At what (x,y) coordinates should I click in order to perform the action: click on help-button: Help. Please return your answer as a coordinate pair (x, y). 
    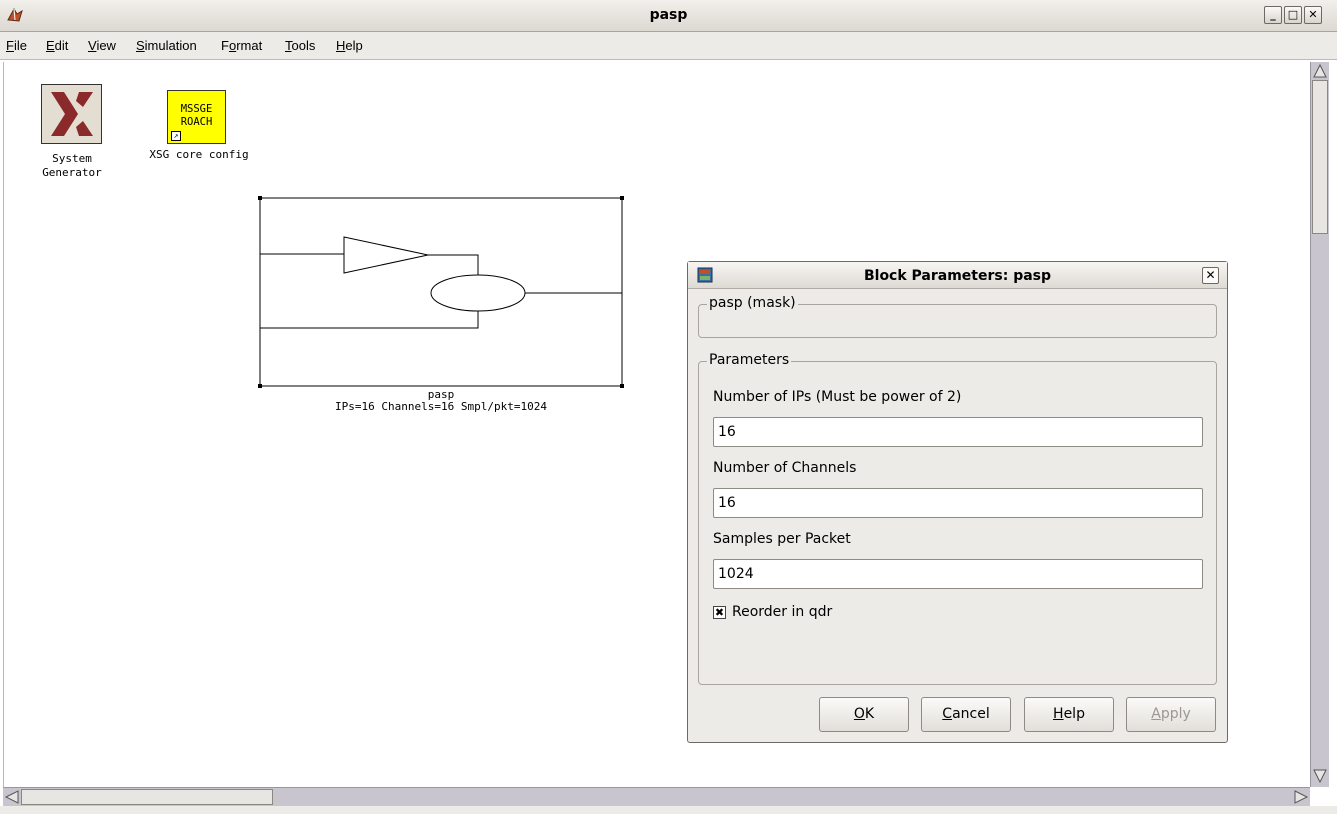
    Looking at the image, I should click on (1069, 714).